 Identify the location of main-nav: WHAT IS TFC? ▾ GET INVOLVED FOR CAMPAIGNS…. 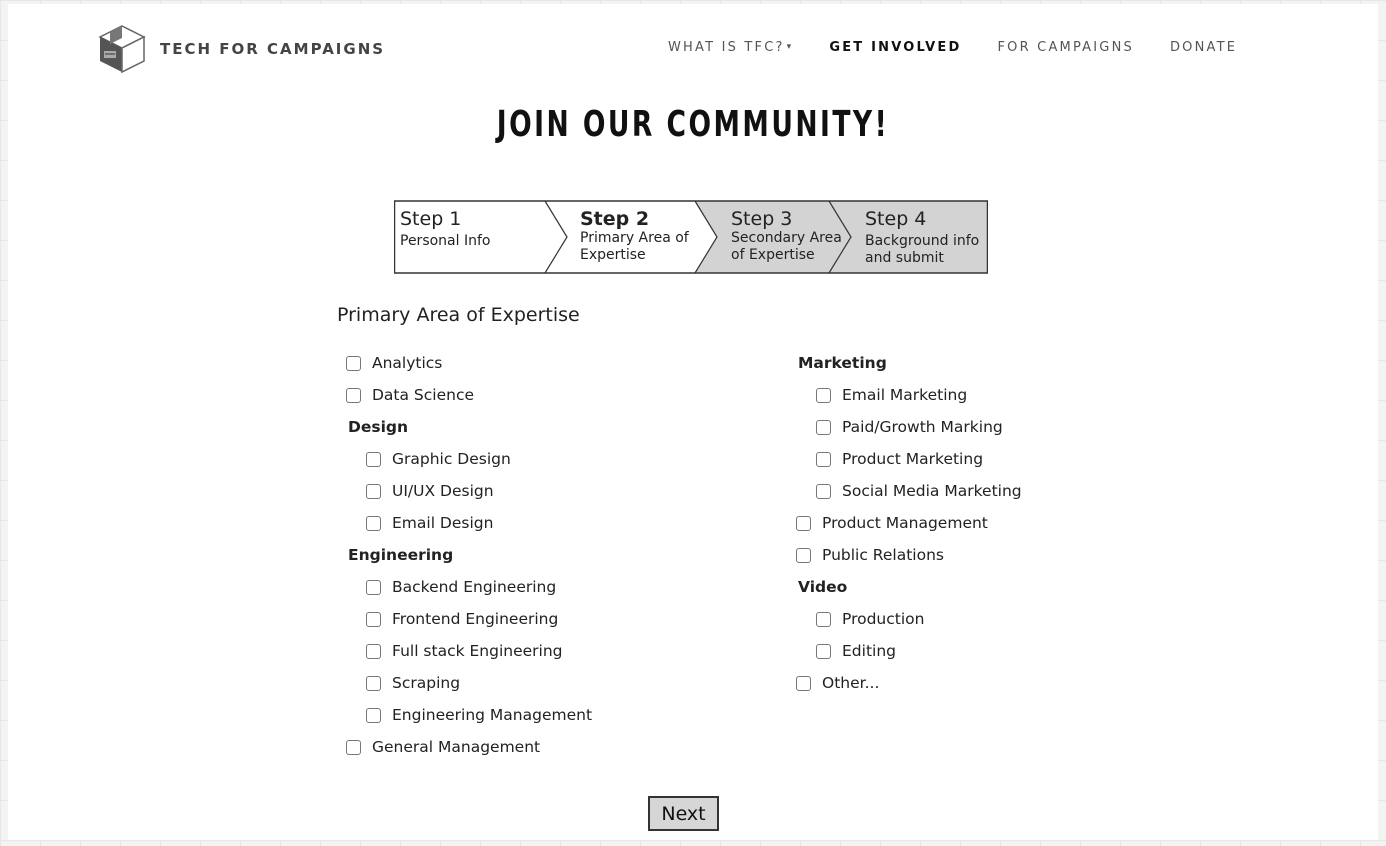
(952, 47).